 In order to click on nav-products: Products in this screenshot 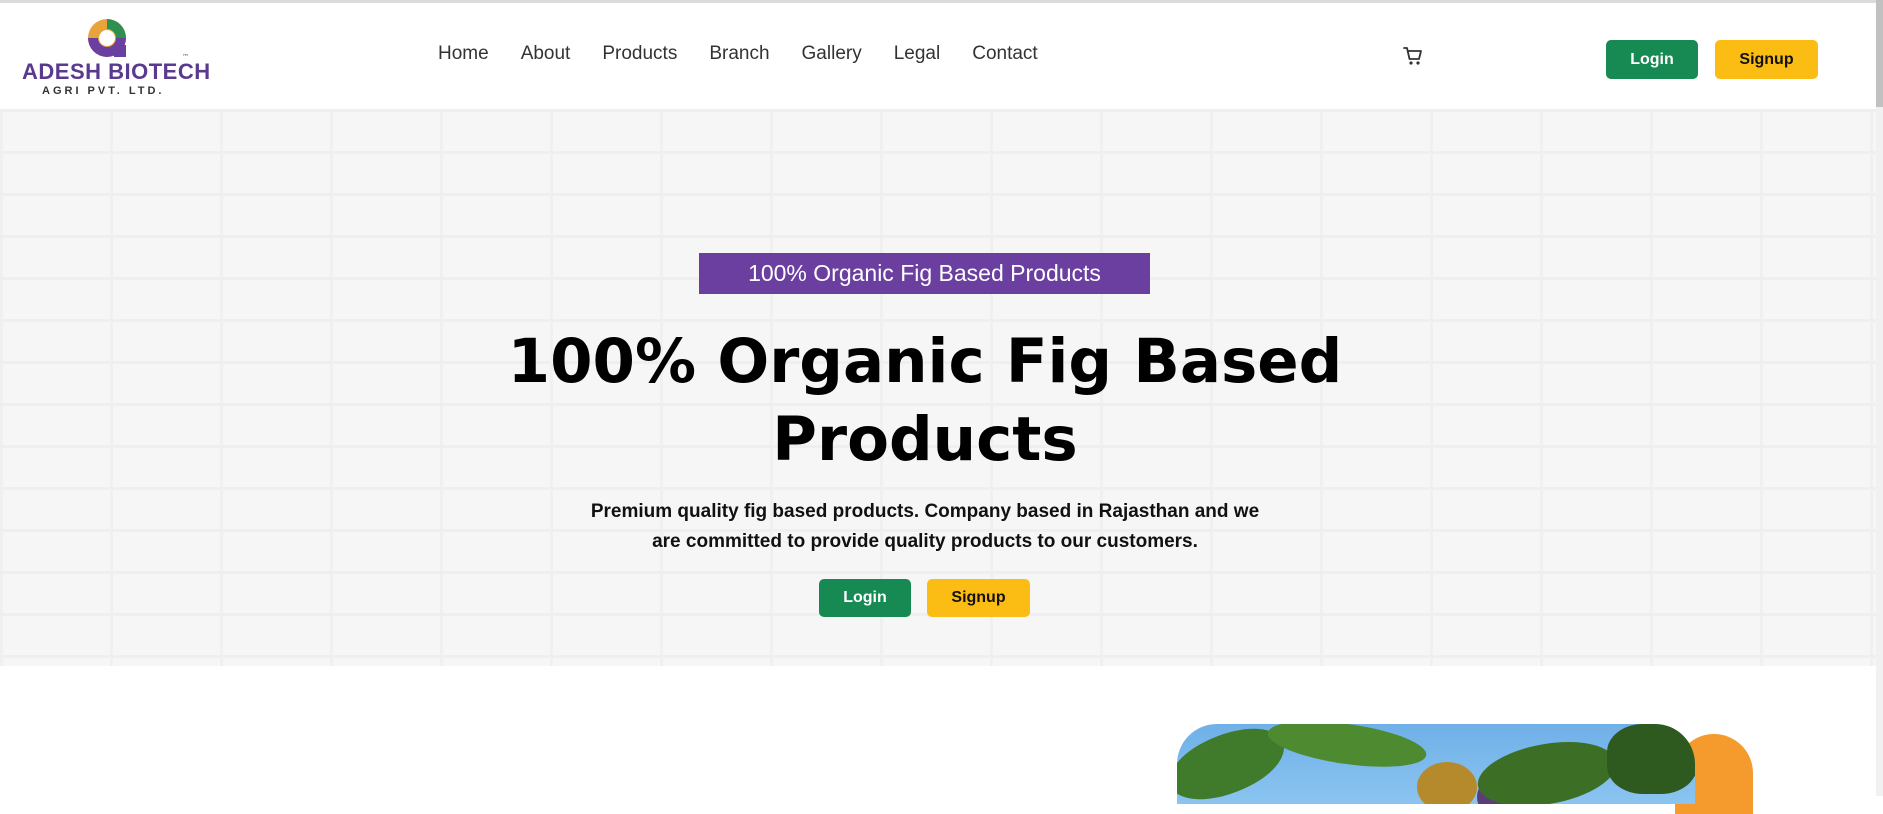, I will do `click(639, 54)`.